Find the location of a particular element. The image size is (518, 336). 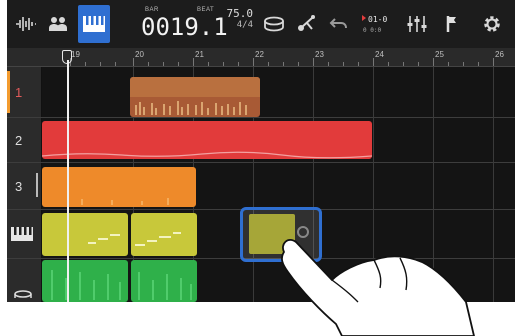

marker-icon: 01-0 0 0:0 is located at coordinates (374, 24).